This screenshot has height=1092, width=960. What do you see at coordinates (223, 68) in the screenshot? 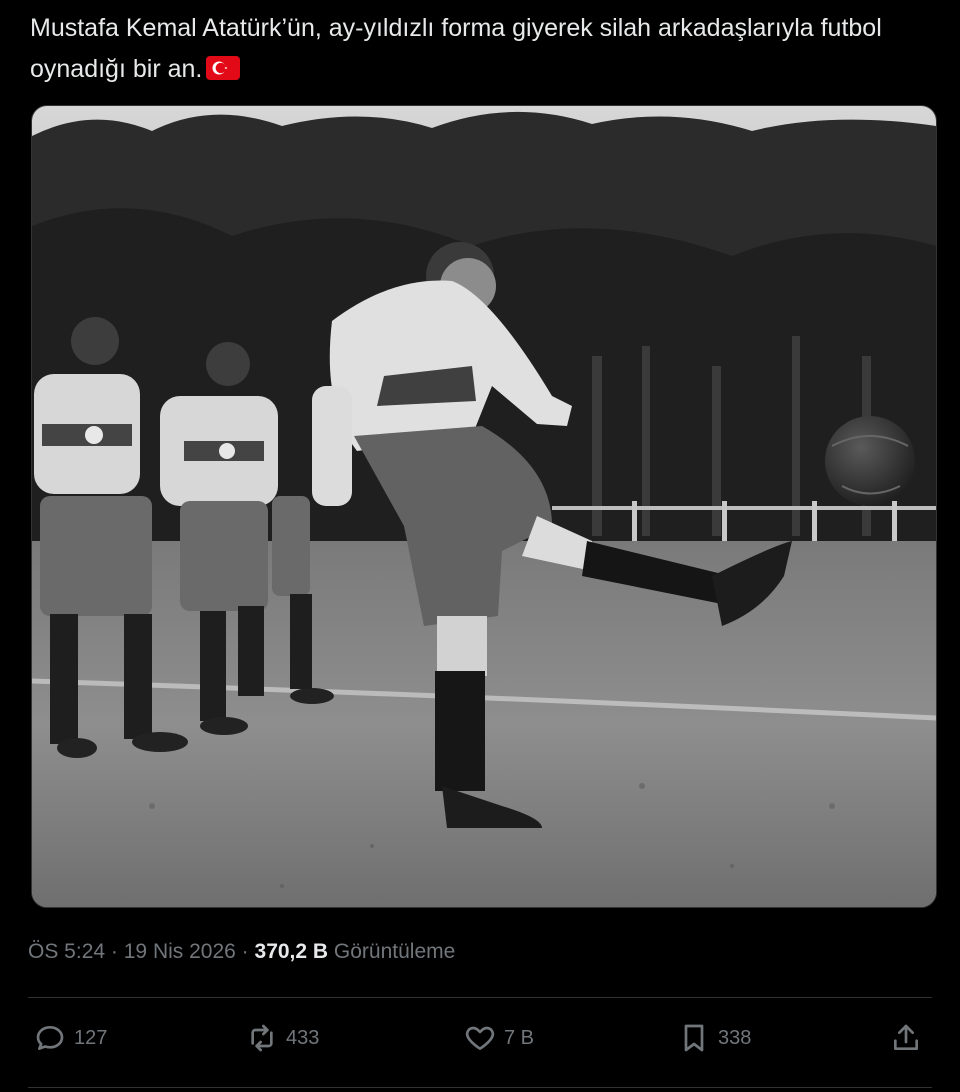
I see `turkey-flag-icon` at bounding box center [223, 68].